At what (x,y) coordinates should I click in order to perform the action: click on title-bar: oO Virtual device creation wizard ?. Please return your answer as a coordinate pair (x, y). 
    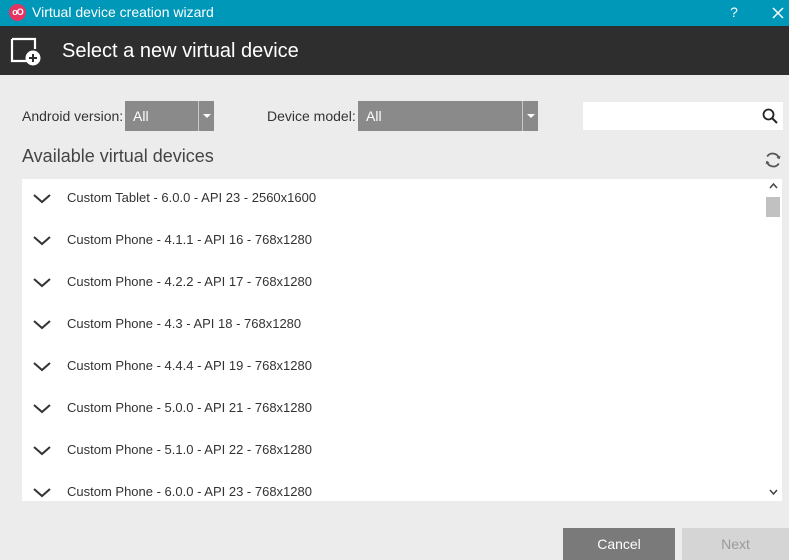
    Looking at the image, I should click on (394, 13).